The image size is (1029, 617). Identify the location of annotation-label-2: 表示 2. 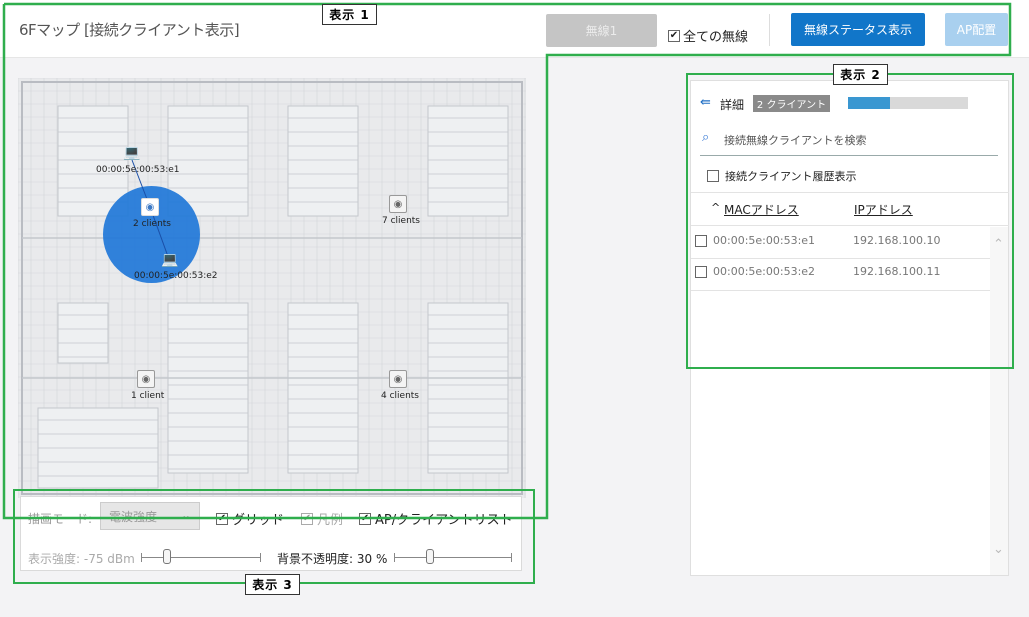
(860, 74).